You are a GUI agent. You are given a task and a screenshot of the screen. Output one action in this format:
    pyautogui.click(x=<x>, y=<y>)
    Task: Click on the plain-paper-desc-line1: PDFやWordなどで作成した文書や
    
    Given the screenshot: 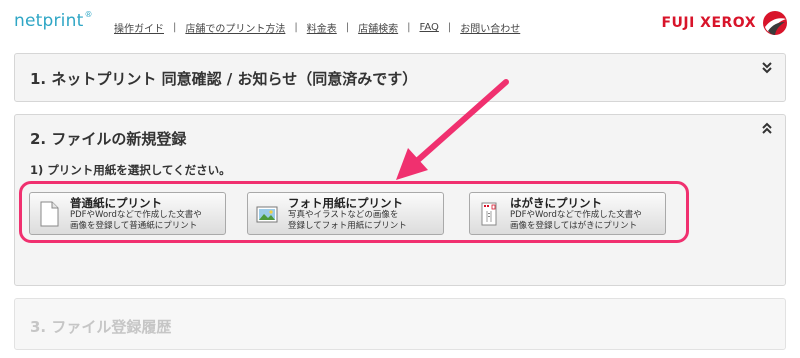 What is the action you would take?
    pyautogui.click(x=136, y=214)
    